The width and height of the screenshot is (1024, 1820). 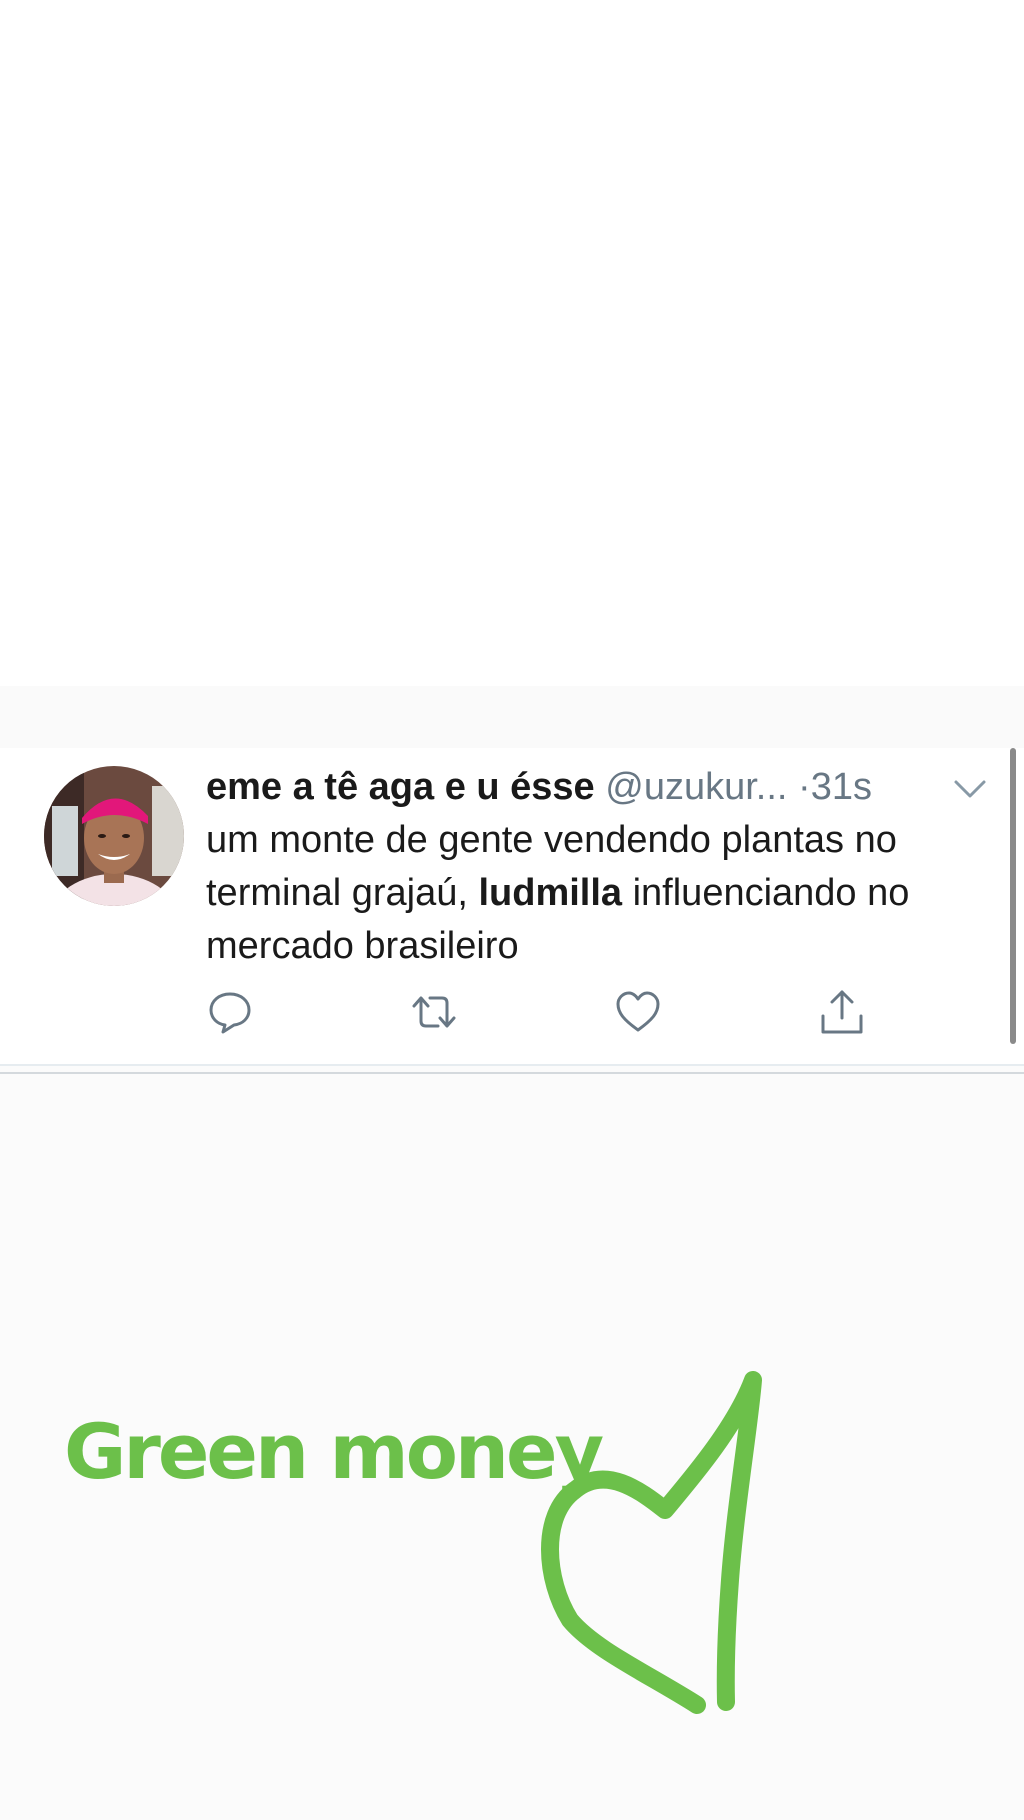 What do you see at coordinates (541, 1016) in the screenshot?
I see `tweet-actions` at bounding box center [541, 1016].